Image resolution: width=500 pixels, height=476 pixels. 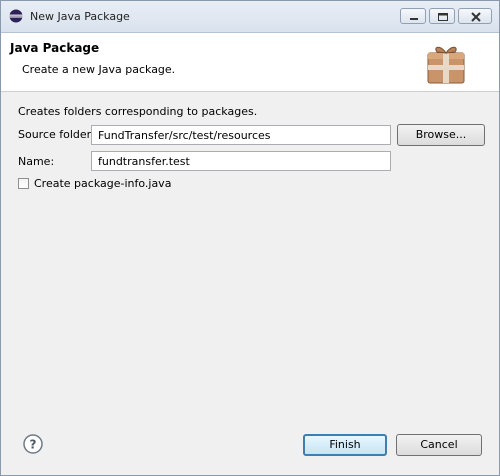 I want to click on close-icon, so click(x=476, y=17).